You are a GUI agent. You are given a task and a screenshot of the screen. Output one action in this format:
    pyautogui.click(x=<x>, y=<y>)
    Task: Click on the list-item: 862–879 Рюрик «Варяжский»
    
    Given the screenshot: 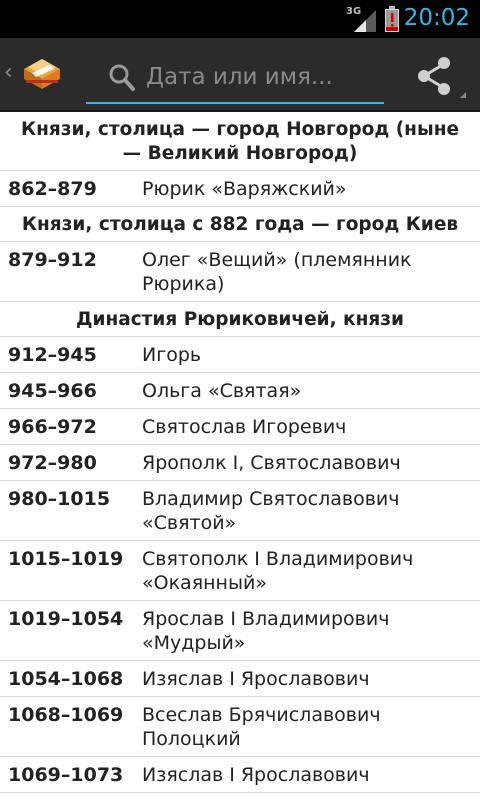 What is the action you would take?
    pyautogui.click(x=240, y=189)
    